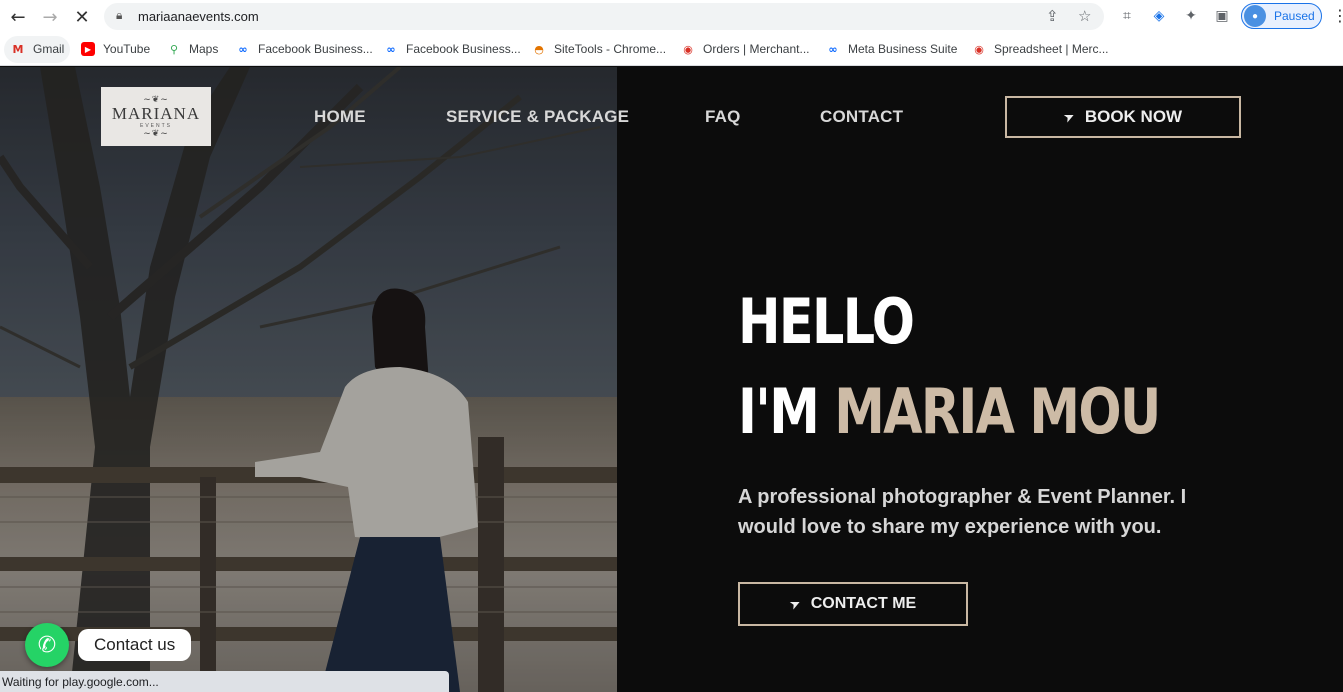 The height and width of the screenshot is (692, 1343). I want to click on youtube-icon: ▶, so click(88, 49).